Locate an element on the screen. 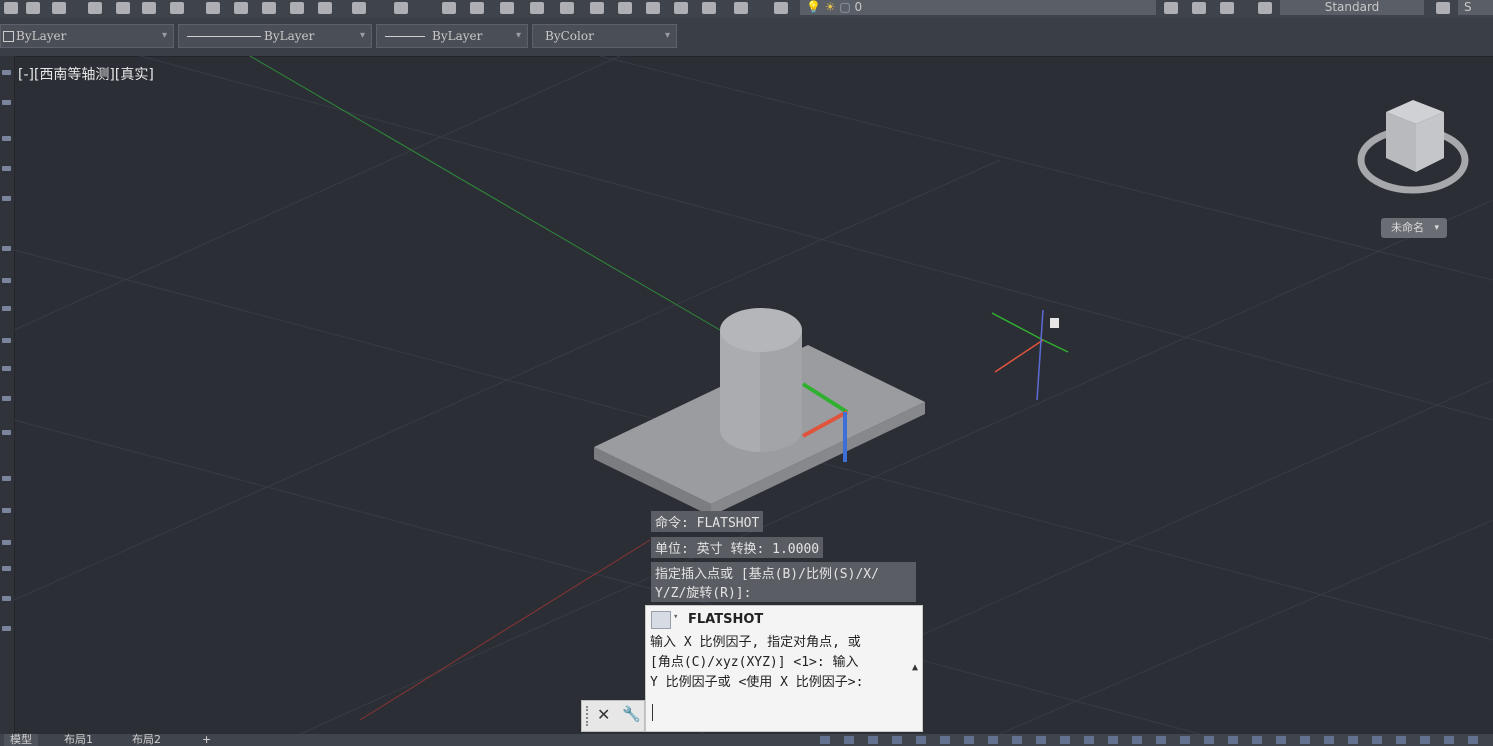 The width and height of the screenshot is (1493, 746). layer-properties-icon is located at coordinates (781, 8).